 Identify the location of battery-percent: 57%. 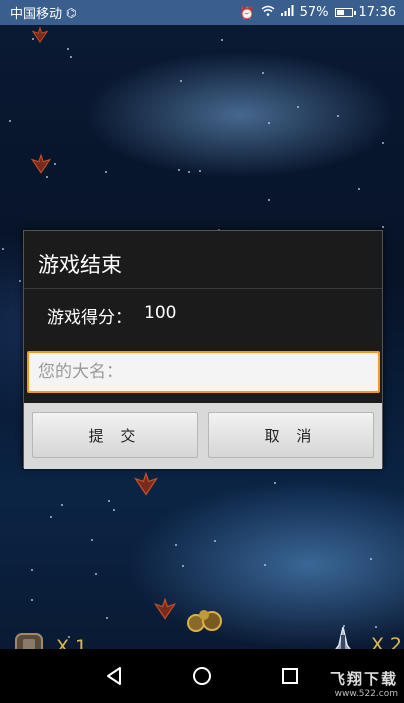
(314, 12).